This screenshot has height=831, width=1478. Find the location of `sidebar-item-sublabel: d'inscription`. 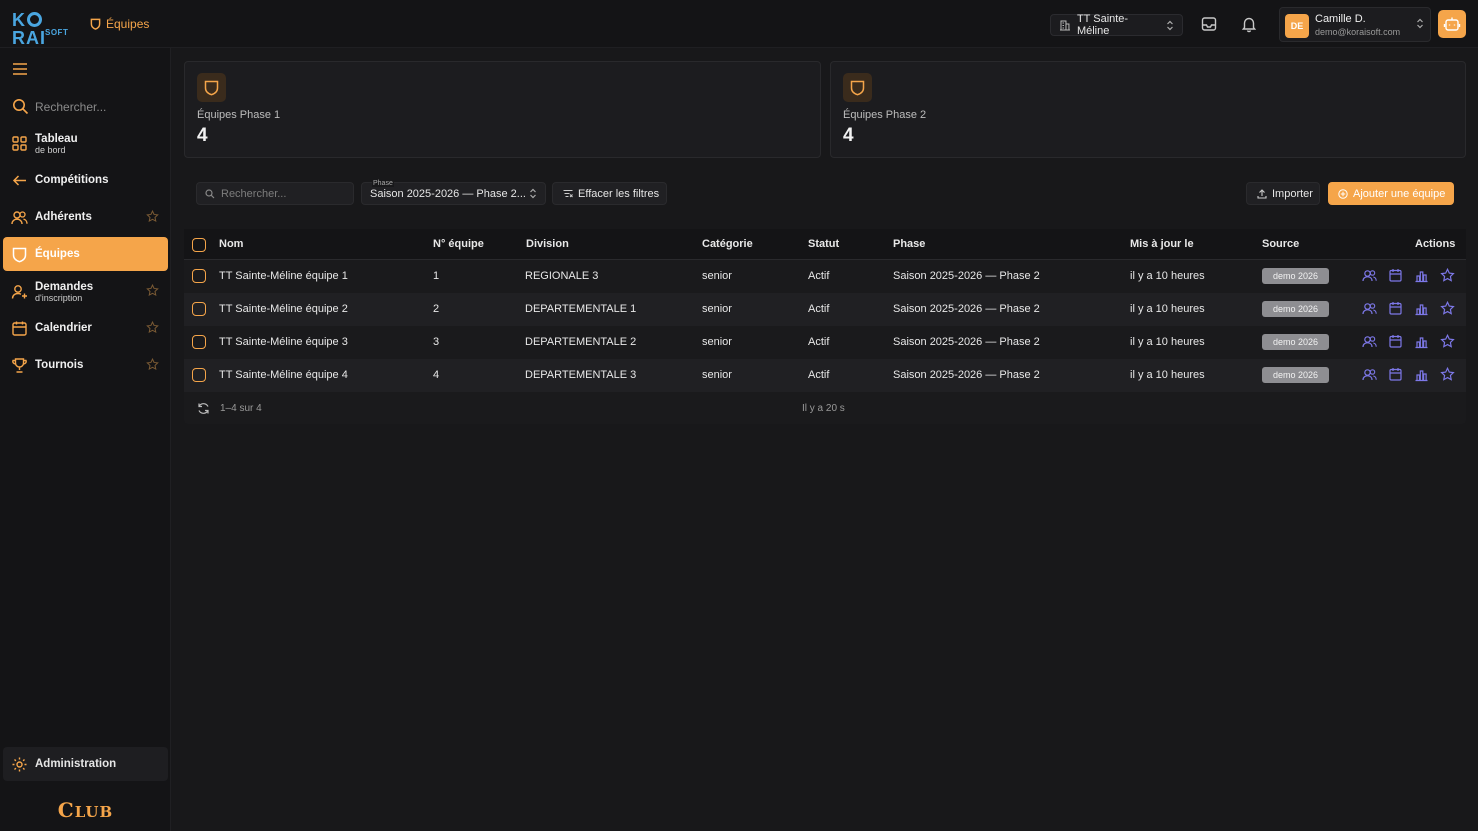

sidebar-item-sublabel: d'inscription is located at coordinates (59, 298).